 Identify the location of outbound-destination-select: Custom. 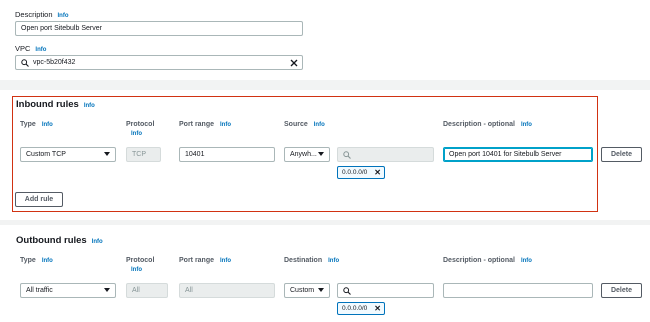
(307, 290).